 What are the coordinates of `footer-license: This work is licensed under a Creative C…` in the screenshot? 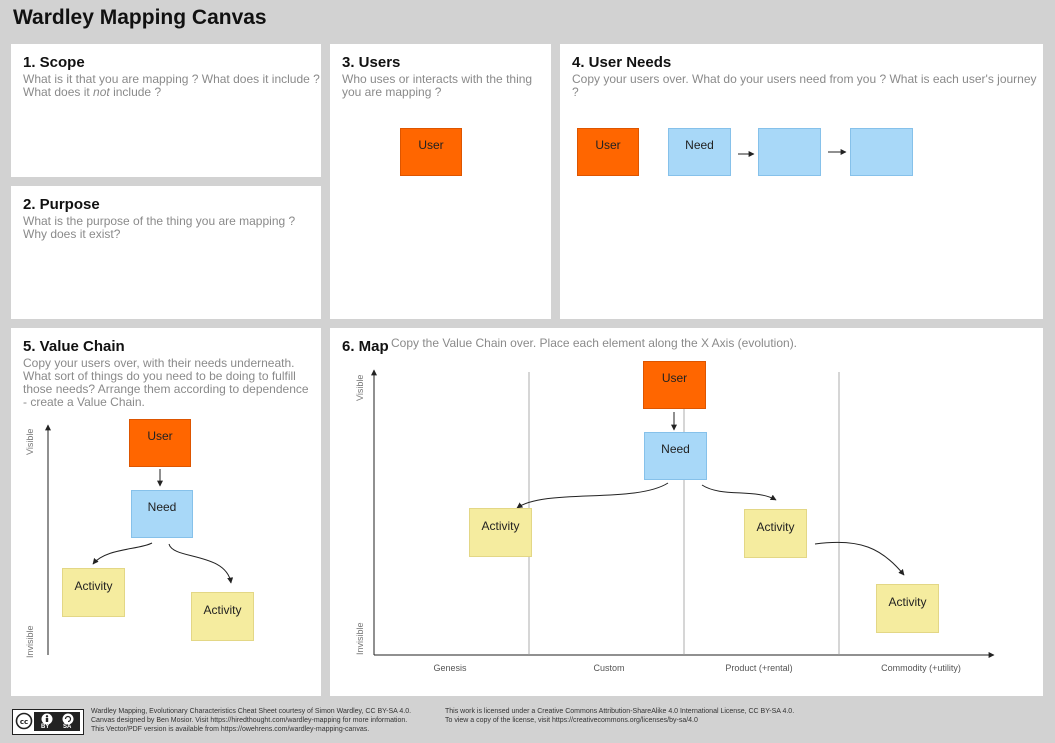 It's located at (619, 716).